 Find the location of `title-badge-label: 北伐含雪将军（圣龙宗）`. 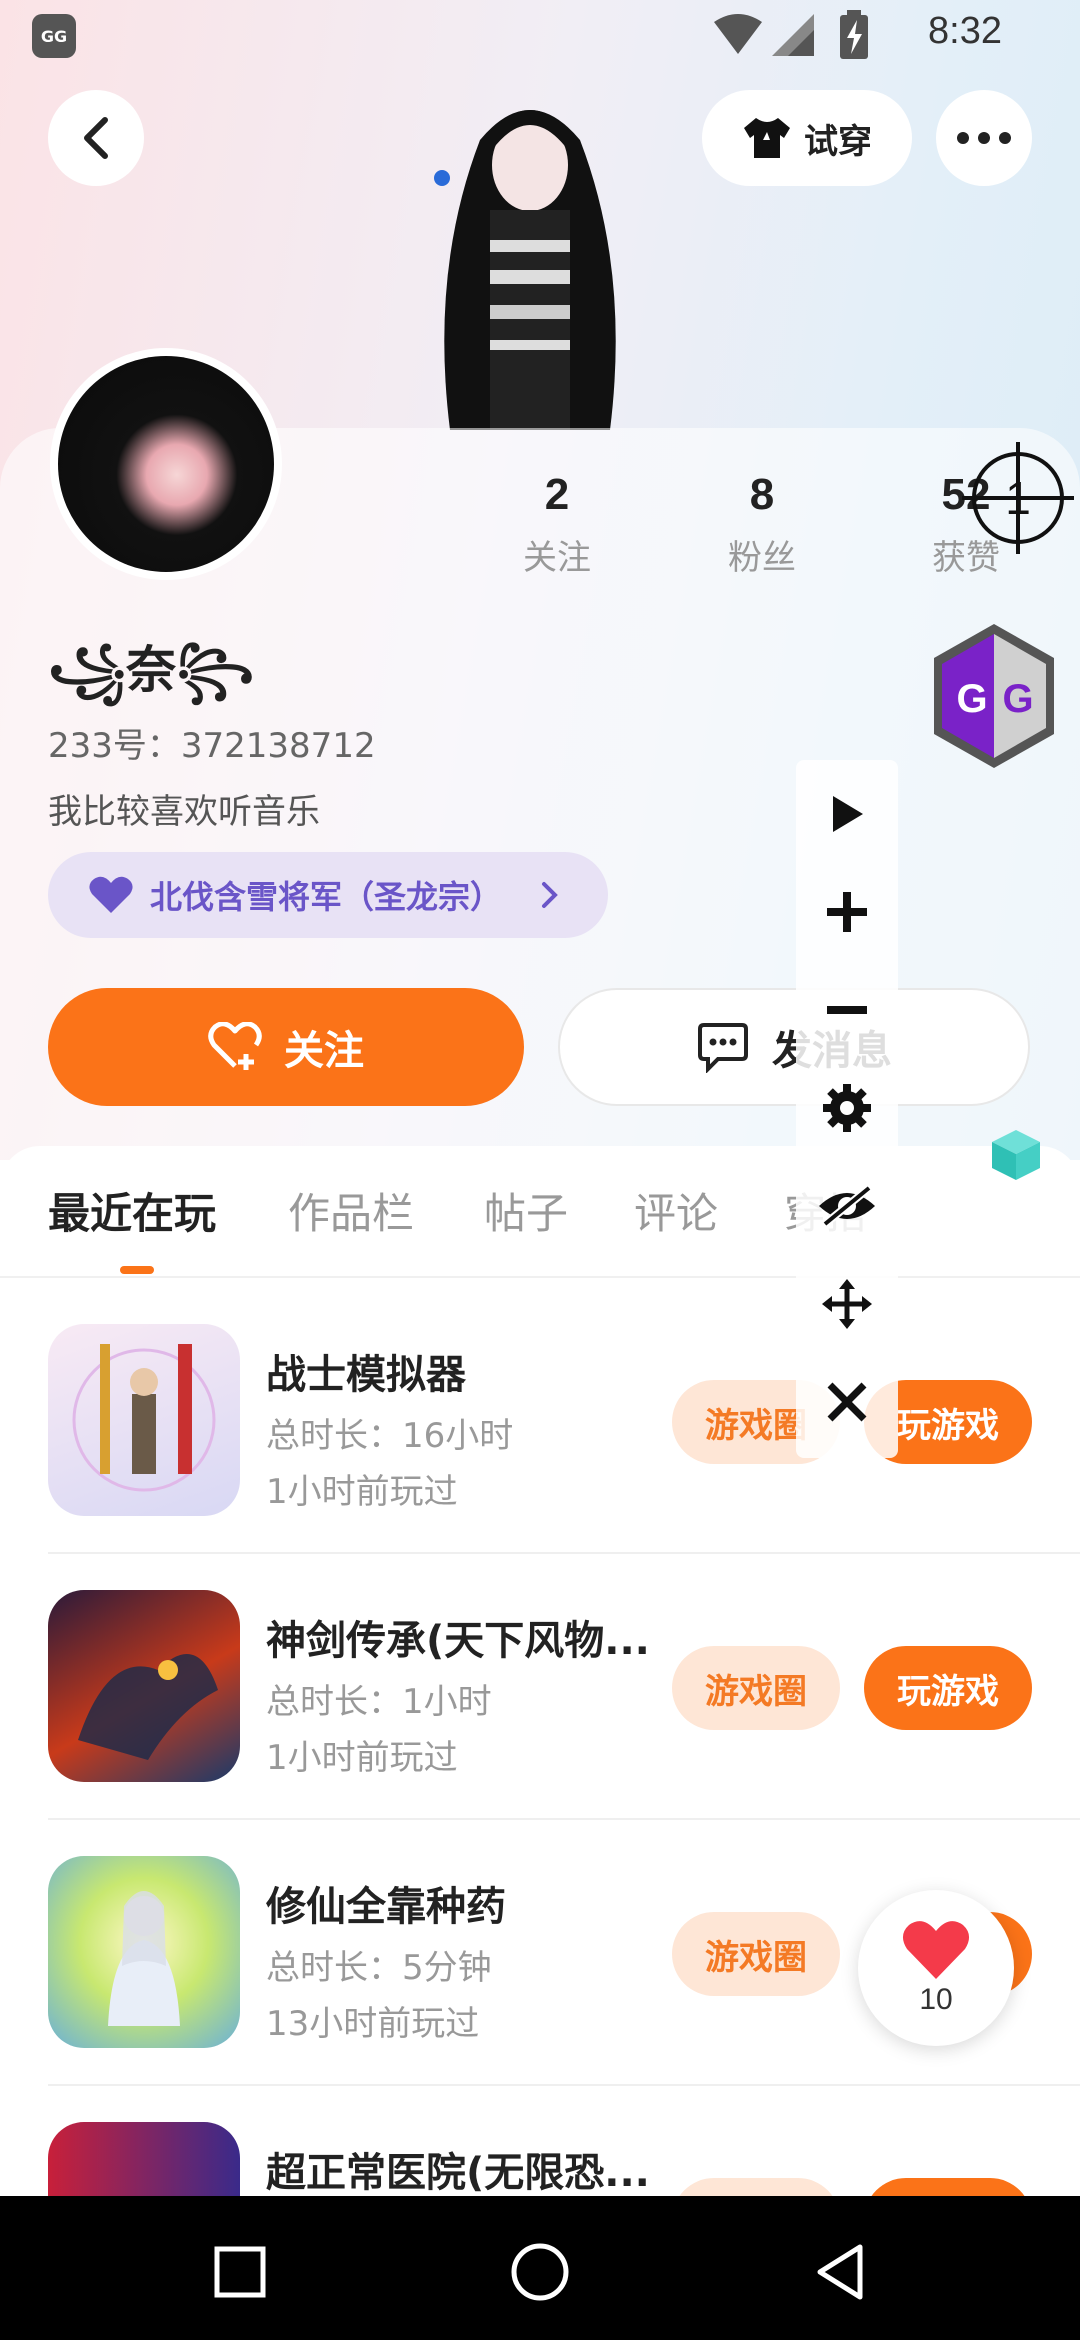

title-badge-label: 北伐含雪将军（圣龙宗） is located at coordinates (326, 897).